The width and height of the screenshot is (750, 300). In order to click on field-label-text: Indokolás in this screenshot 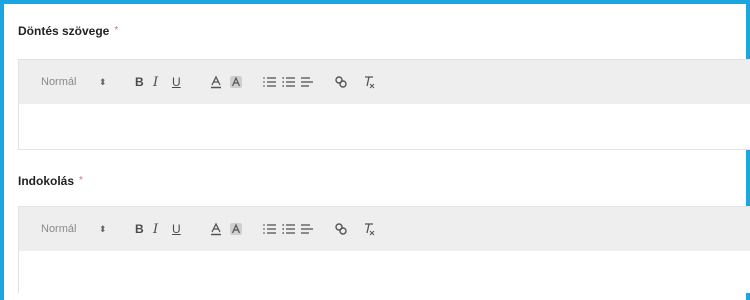, I will do `click(46, 181)`.